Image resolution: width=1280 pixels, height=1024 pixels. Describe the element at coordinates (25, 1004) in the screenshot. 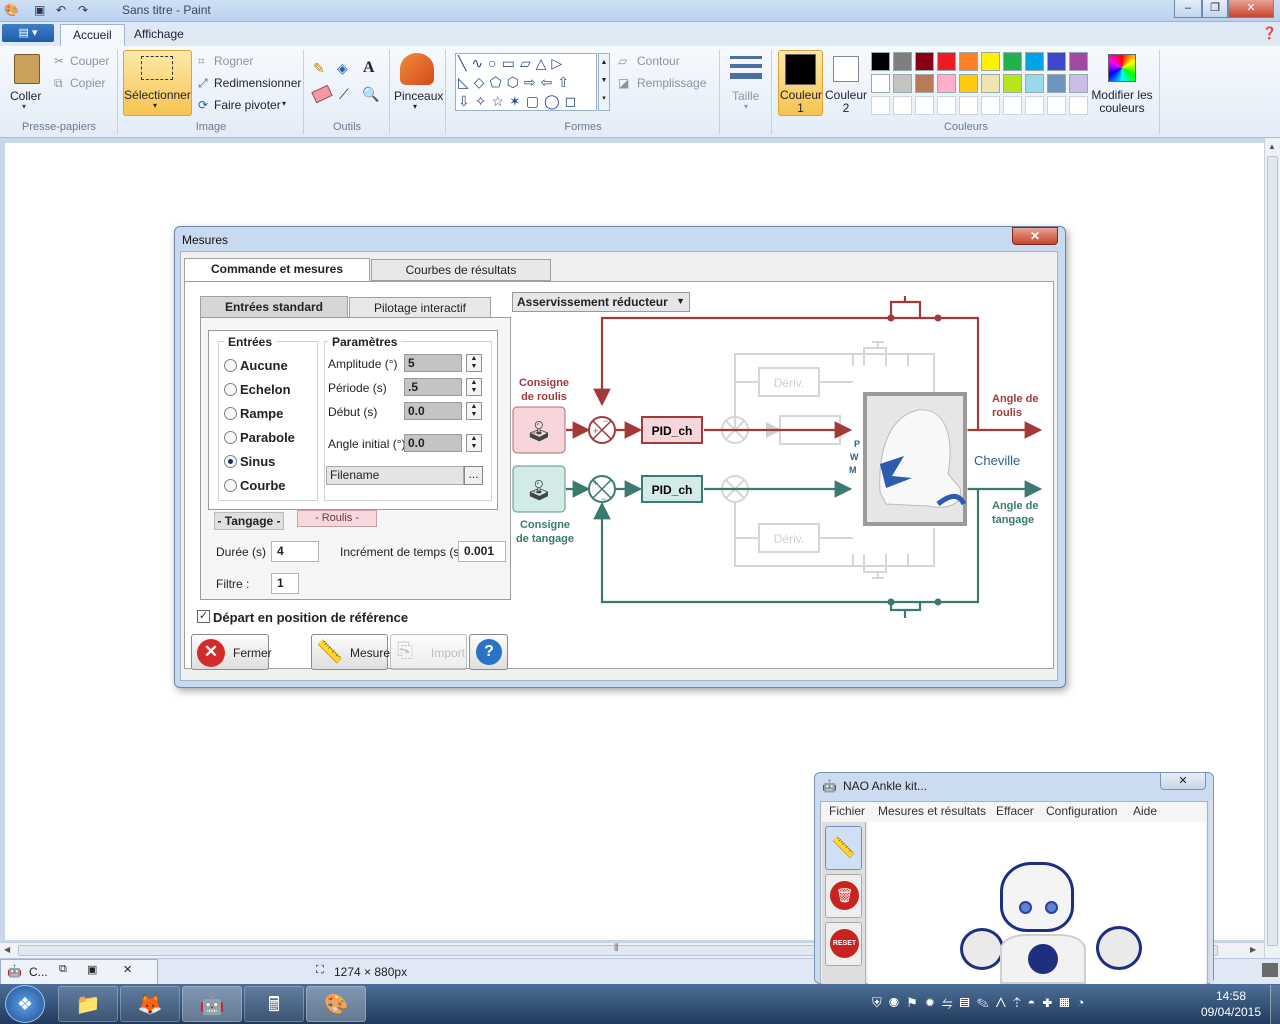

I see `start-button: ❖` at that location.